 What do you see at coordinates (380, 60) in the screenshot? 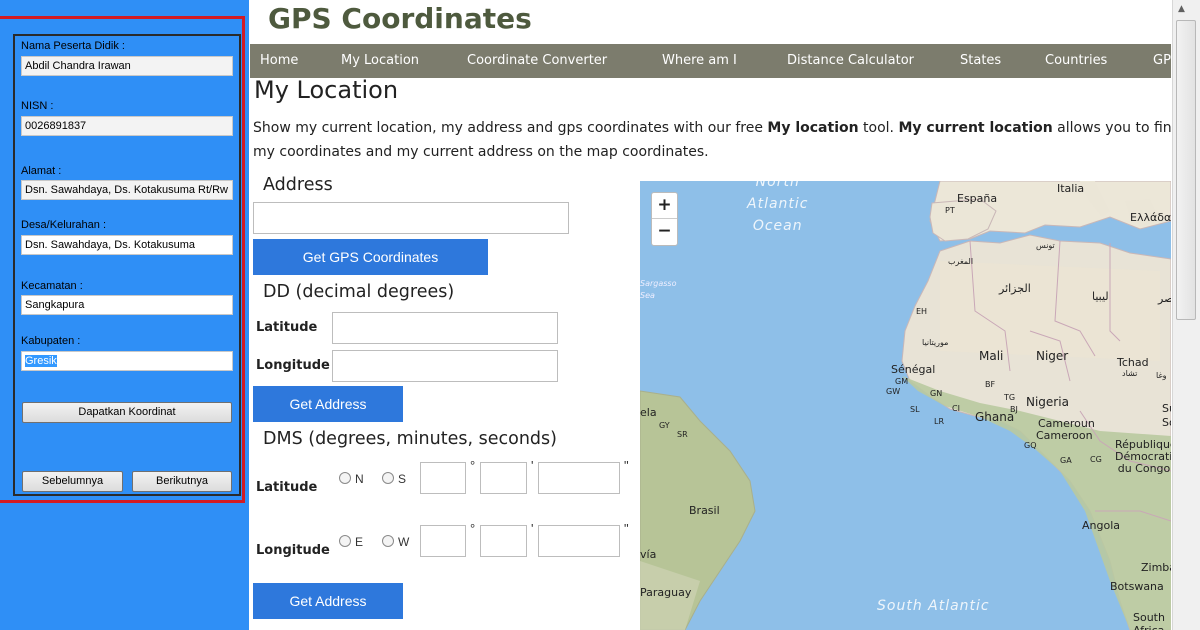
I see `nav-my-location: My Location` at bounding box center [380, 60].